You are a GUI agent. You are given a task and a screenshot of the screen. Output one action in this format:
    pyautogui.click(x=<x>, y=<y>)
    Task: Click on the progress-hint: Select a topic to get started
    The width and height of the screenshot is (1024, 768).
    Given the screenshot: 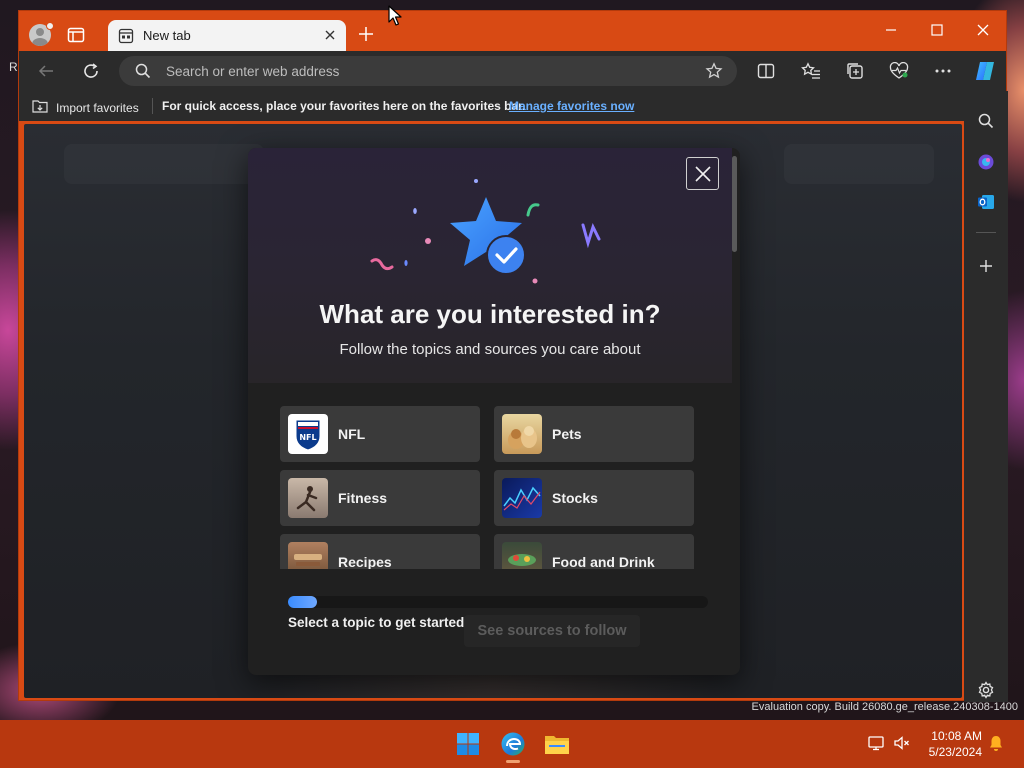 What is the action you would take?
    pyautogui.click(x=376, y=622)
    